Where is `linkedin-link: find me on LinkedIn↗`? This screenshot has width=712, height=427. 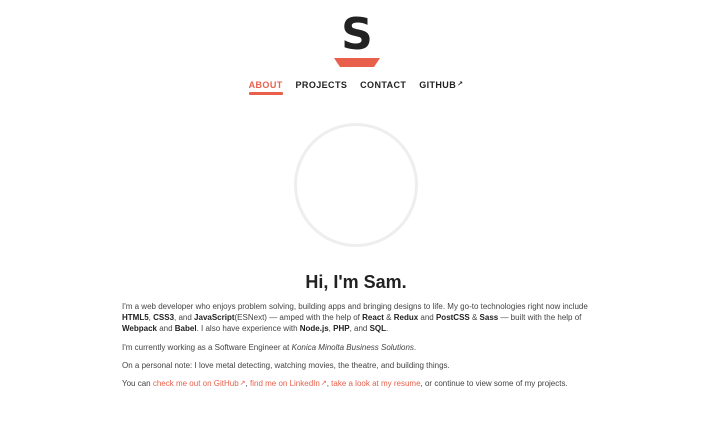
linkedin-link: find me on LinkedIn↗ is located at coordinates (288, 383).